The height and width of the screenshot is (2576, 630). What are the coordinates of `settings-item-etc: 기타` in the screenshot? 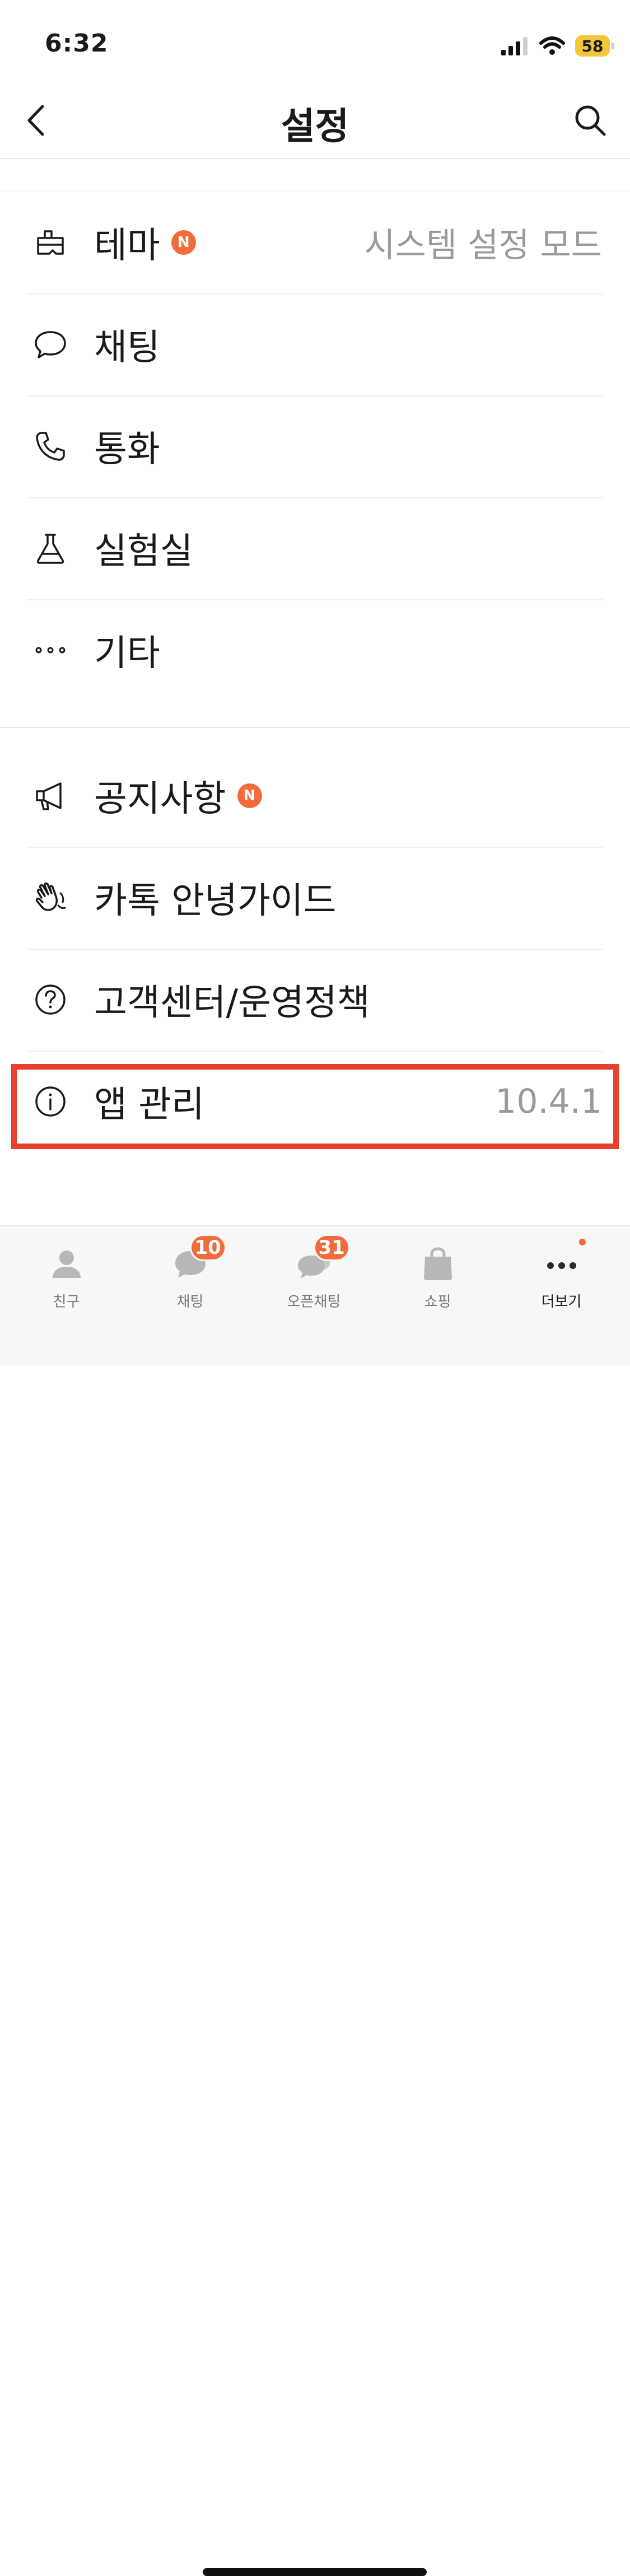 It's located at (315, 650).